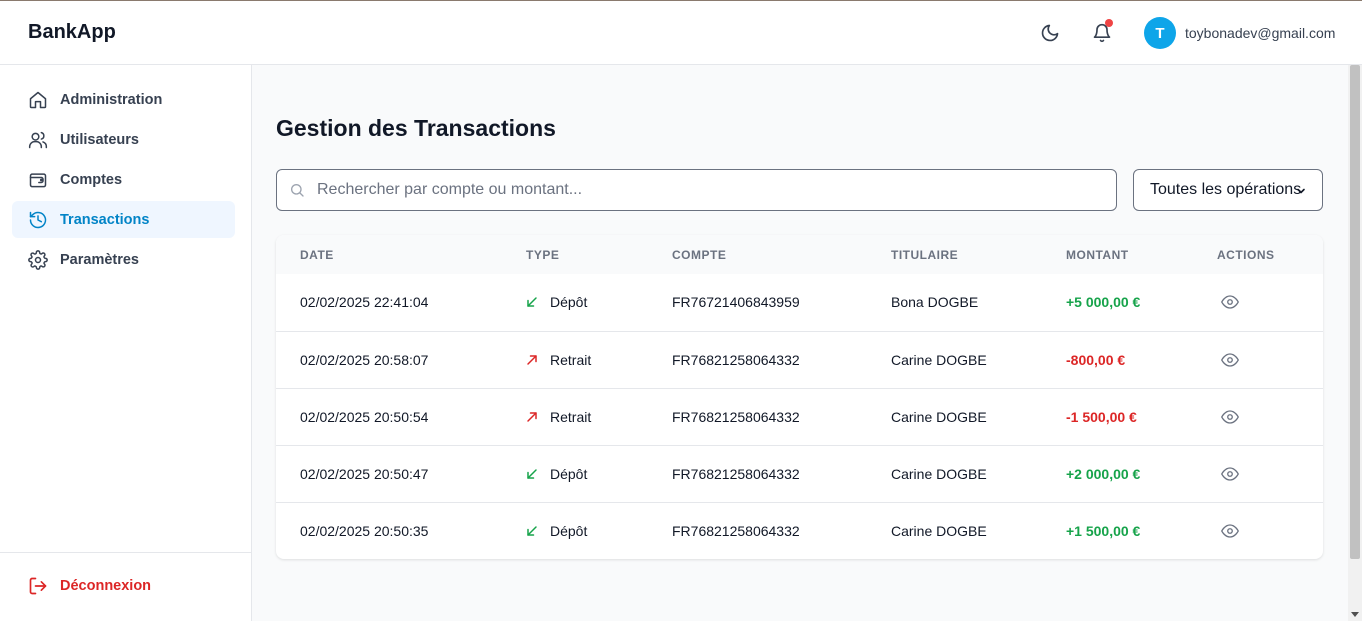 The height and width of the screenshot is (621, 1362). I want to click on column-header-holder: TITULAIRE, so click(924, 255).